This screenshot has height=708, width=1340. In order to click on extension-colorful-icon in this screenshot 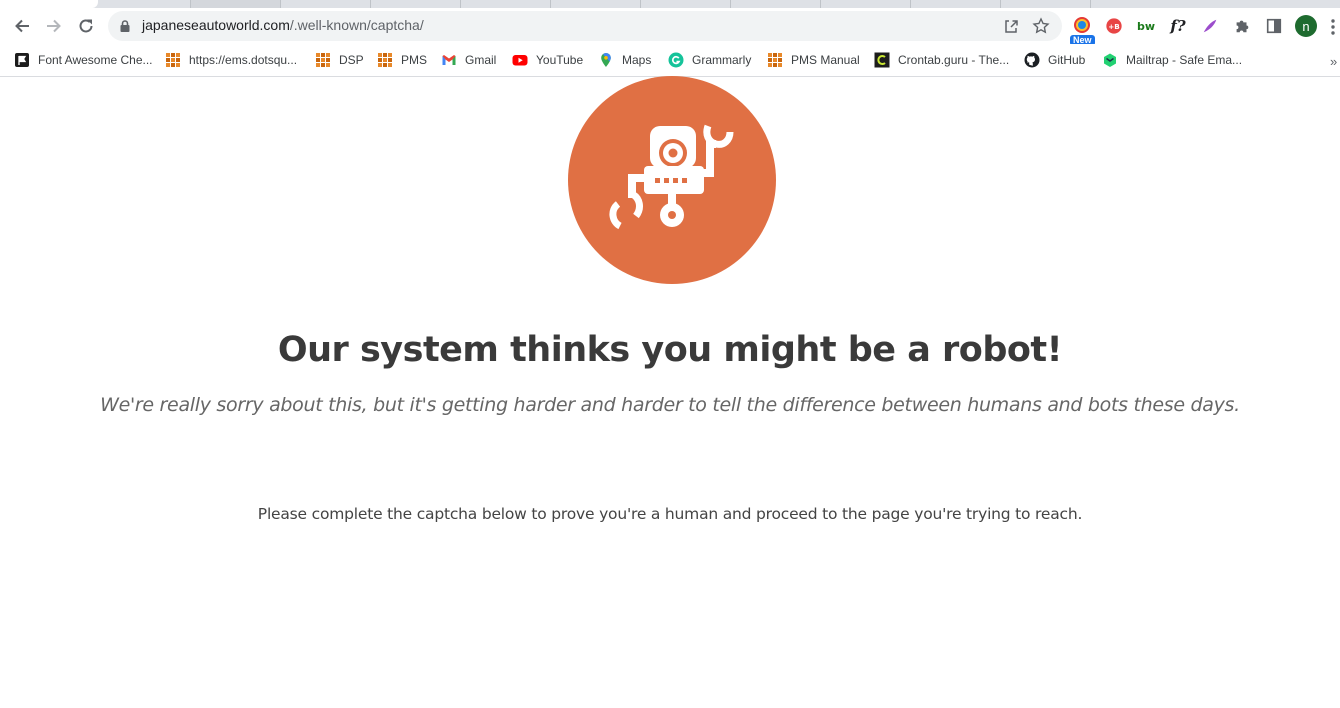, I will do `click(1082, 26)`.